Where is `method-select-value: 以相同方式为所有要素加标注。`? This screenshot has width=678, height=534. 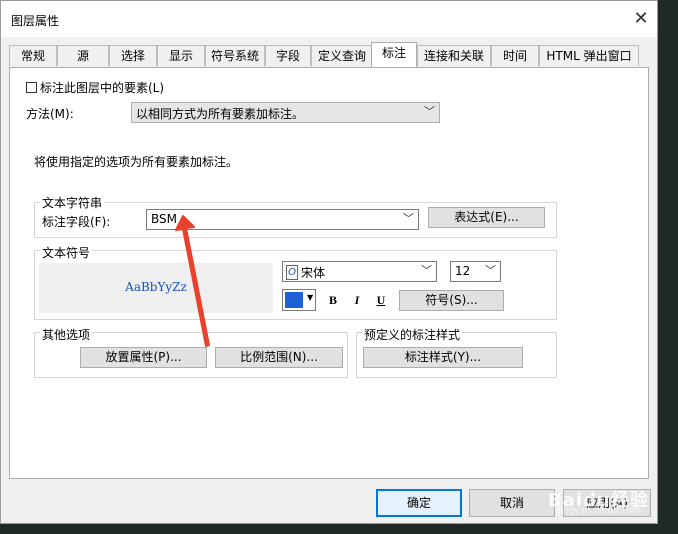
method-select-value: 以相同方式为所有要素加标注。 is located at coordinates (220, 114).